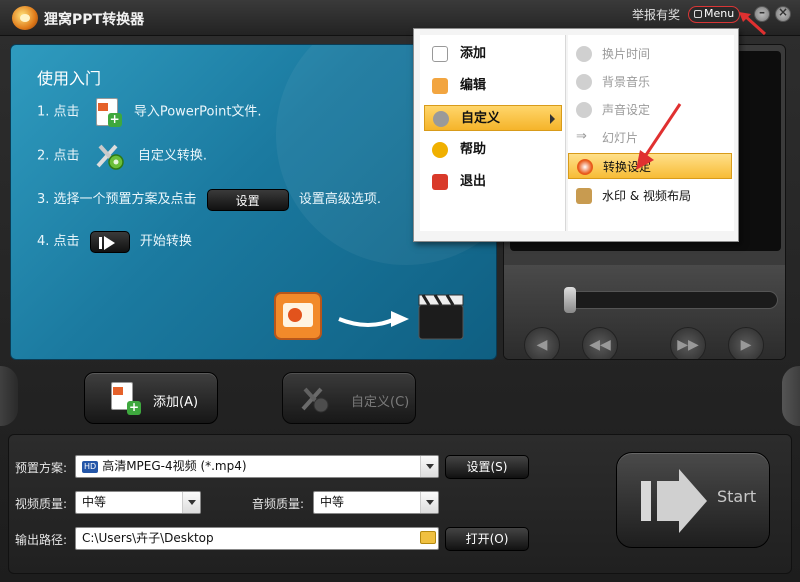 The image size is (800, 582). What do you see at coordinates (626, 82) in the screenshot?
I see `submenu-item-label: 背景音乐` at bounding box center [626, 82].